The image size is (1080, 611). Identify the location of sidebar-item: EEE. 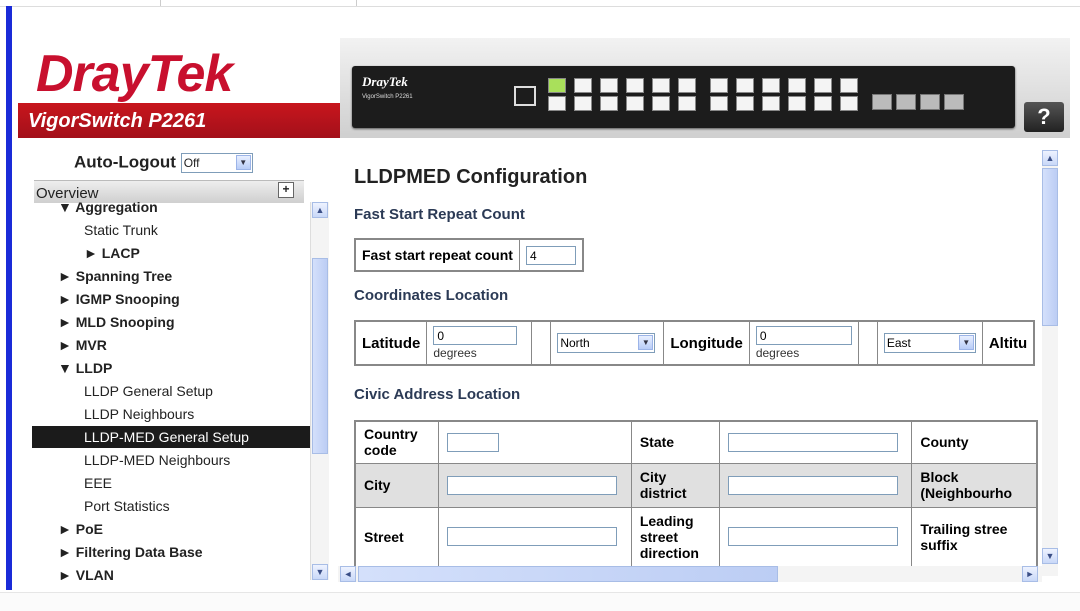
(171, 483).